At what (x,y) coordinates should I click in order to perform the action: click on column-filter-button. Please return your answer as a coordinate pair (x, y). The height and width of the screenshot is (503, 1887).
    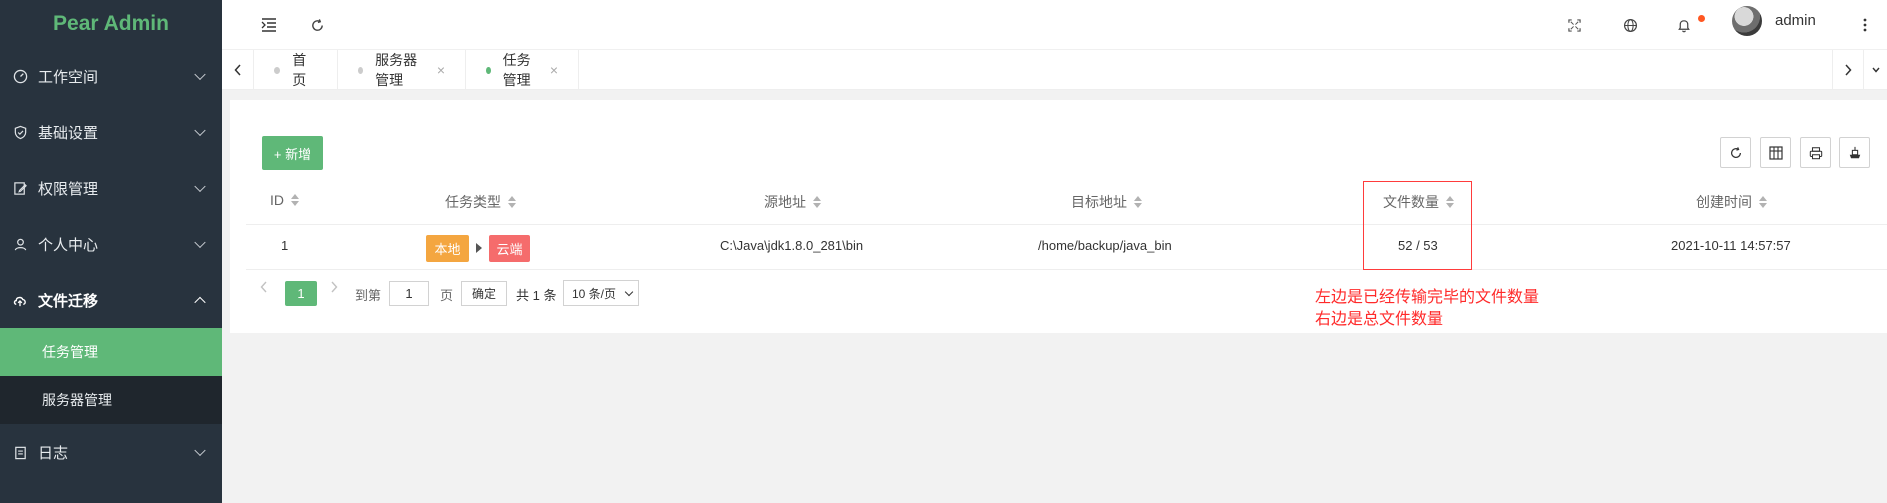
    Looking at the image, I should click on (1775, 152).